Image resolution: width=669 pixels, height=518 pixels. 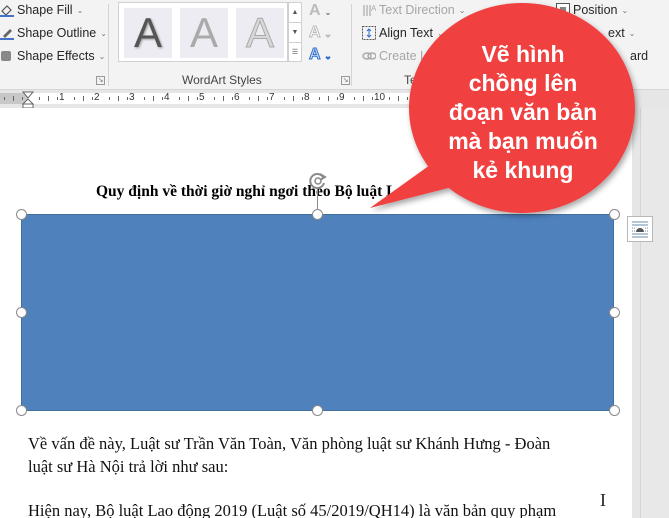 What do you see at coordinates (7, 10) in the screenshot?
I see `paint-bucket-icon` at bounding box center [7, 10].